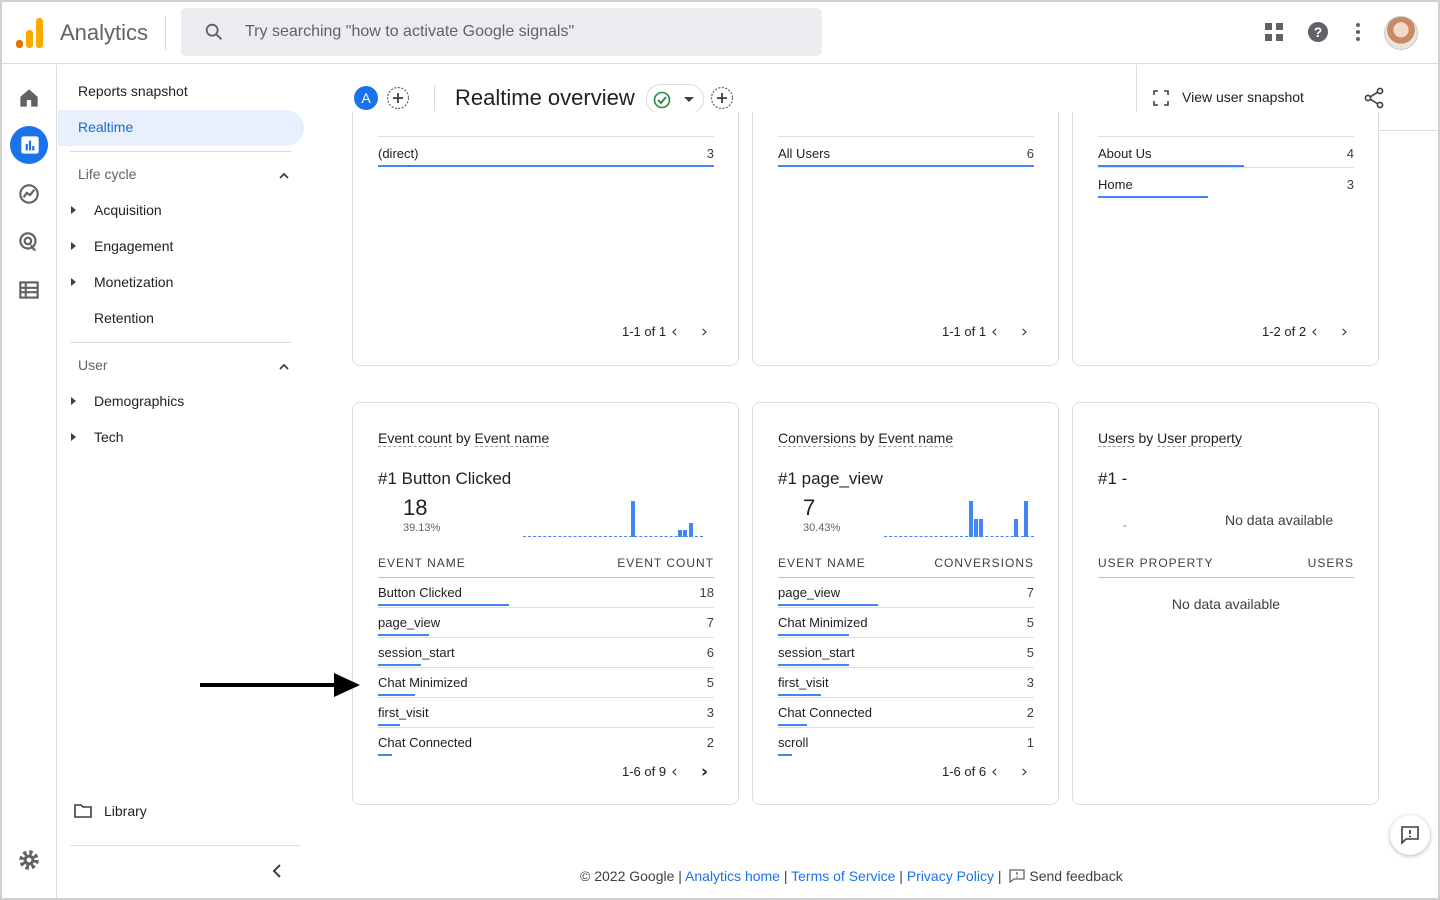 The image size is (1440, 900). What do you see at coordinates (107, 174) in the screenshot?
I see `nav-lifecycle-header: Life cycle` at bounding box center [107, 174].